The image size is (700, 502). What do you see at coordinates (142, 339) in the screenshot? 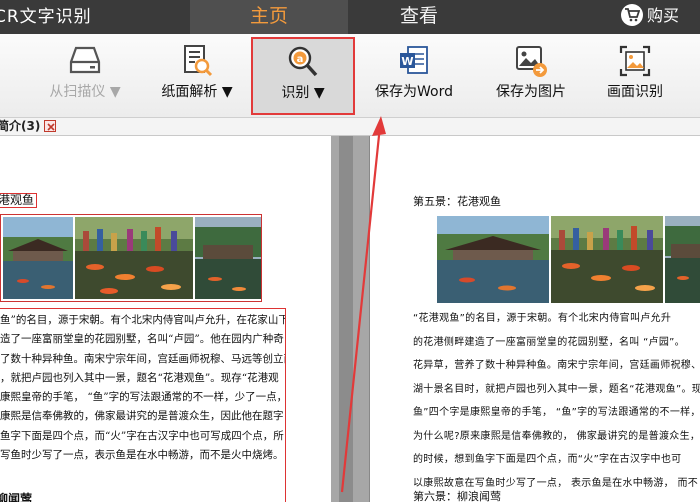
I see `text-line: 造了一座富丽堂皇的花园别墅，名叫“卢园”。他在园内广种奇` at bounding box center [142, 339].